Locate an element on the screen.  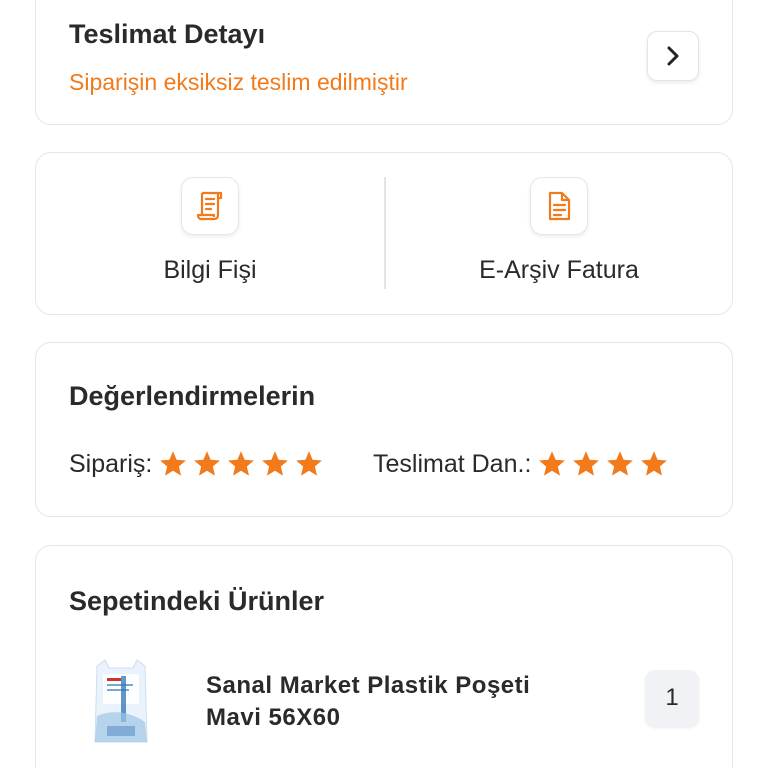
plastic-bag-product-image is located at coordinates (121, 701).